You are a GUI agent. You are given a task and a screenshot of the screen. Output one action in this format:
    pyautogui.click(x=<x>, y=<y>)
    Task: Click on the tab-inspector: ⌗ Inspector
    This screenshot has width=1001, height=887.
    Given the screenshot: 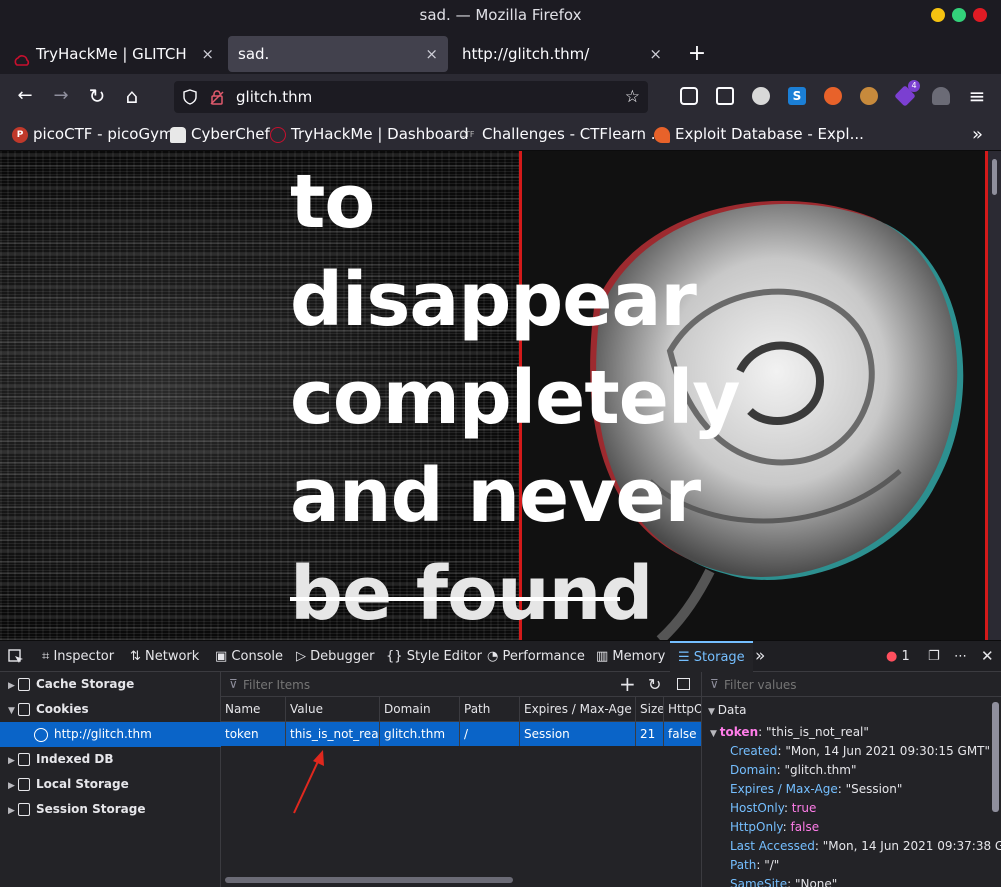 What is the action you would take?
    pyautogui.click(x=78, y=656)
    